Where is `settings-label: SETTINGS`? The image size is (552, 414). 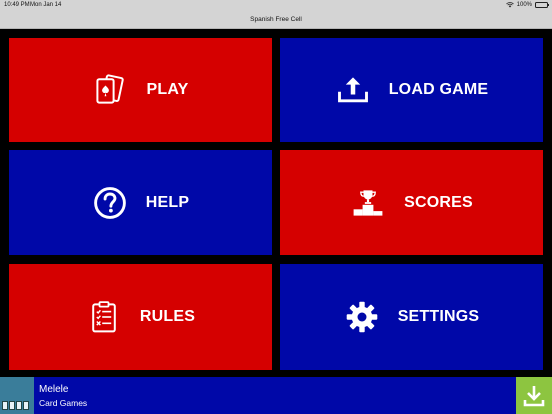
settings-label: SETTINGS is located at coordinates (438, 316).